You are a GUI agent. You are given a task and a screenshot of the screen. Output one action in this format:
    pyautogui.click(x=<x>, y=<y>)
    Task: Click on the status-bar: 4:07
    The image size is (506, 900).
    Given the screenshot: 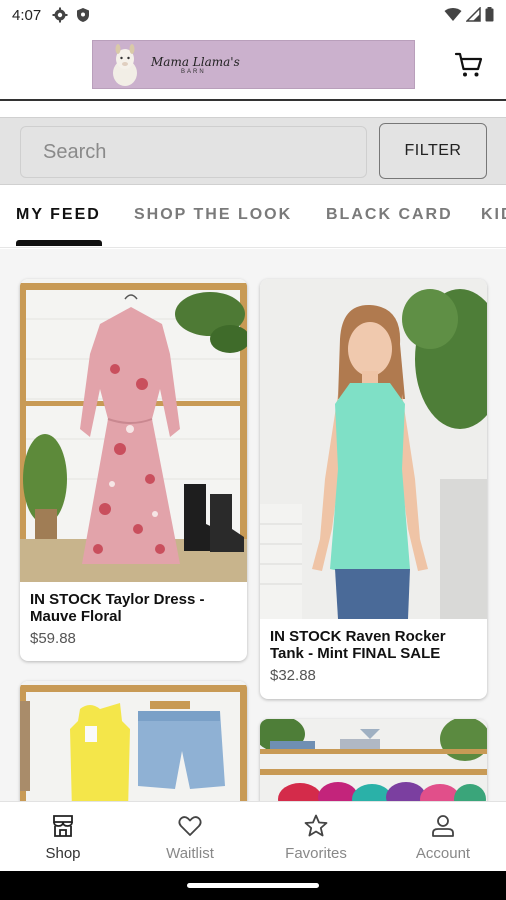 What is the action you would take?
    pyautogui.click(x=253, y=15)
    